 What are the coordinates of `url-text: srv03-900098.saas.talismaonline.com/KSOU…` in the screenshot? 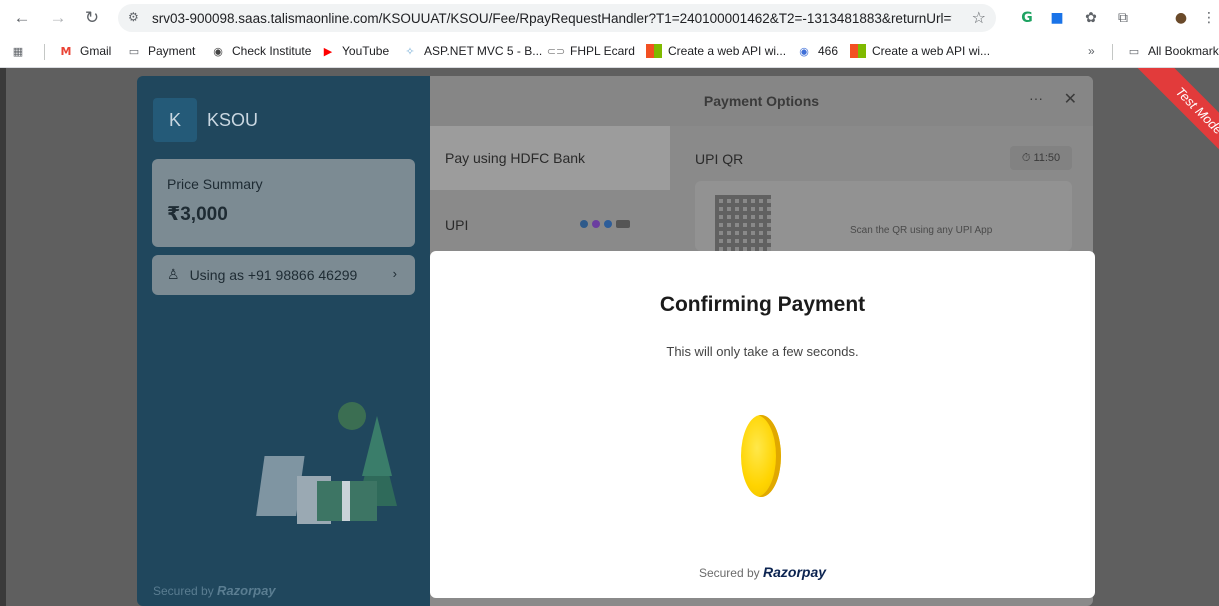 It's located at (552, 18).